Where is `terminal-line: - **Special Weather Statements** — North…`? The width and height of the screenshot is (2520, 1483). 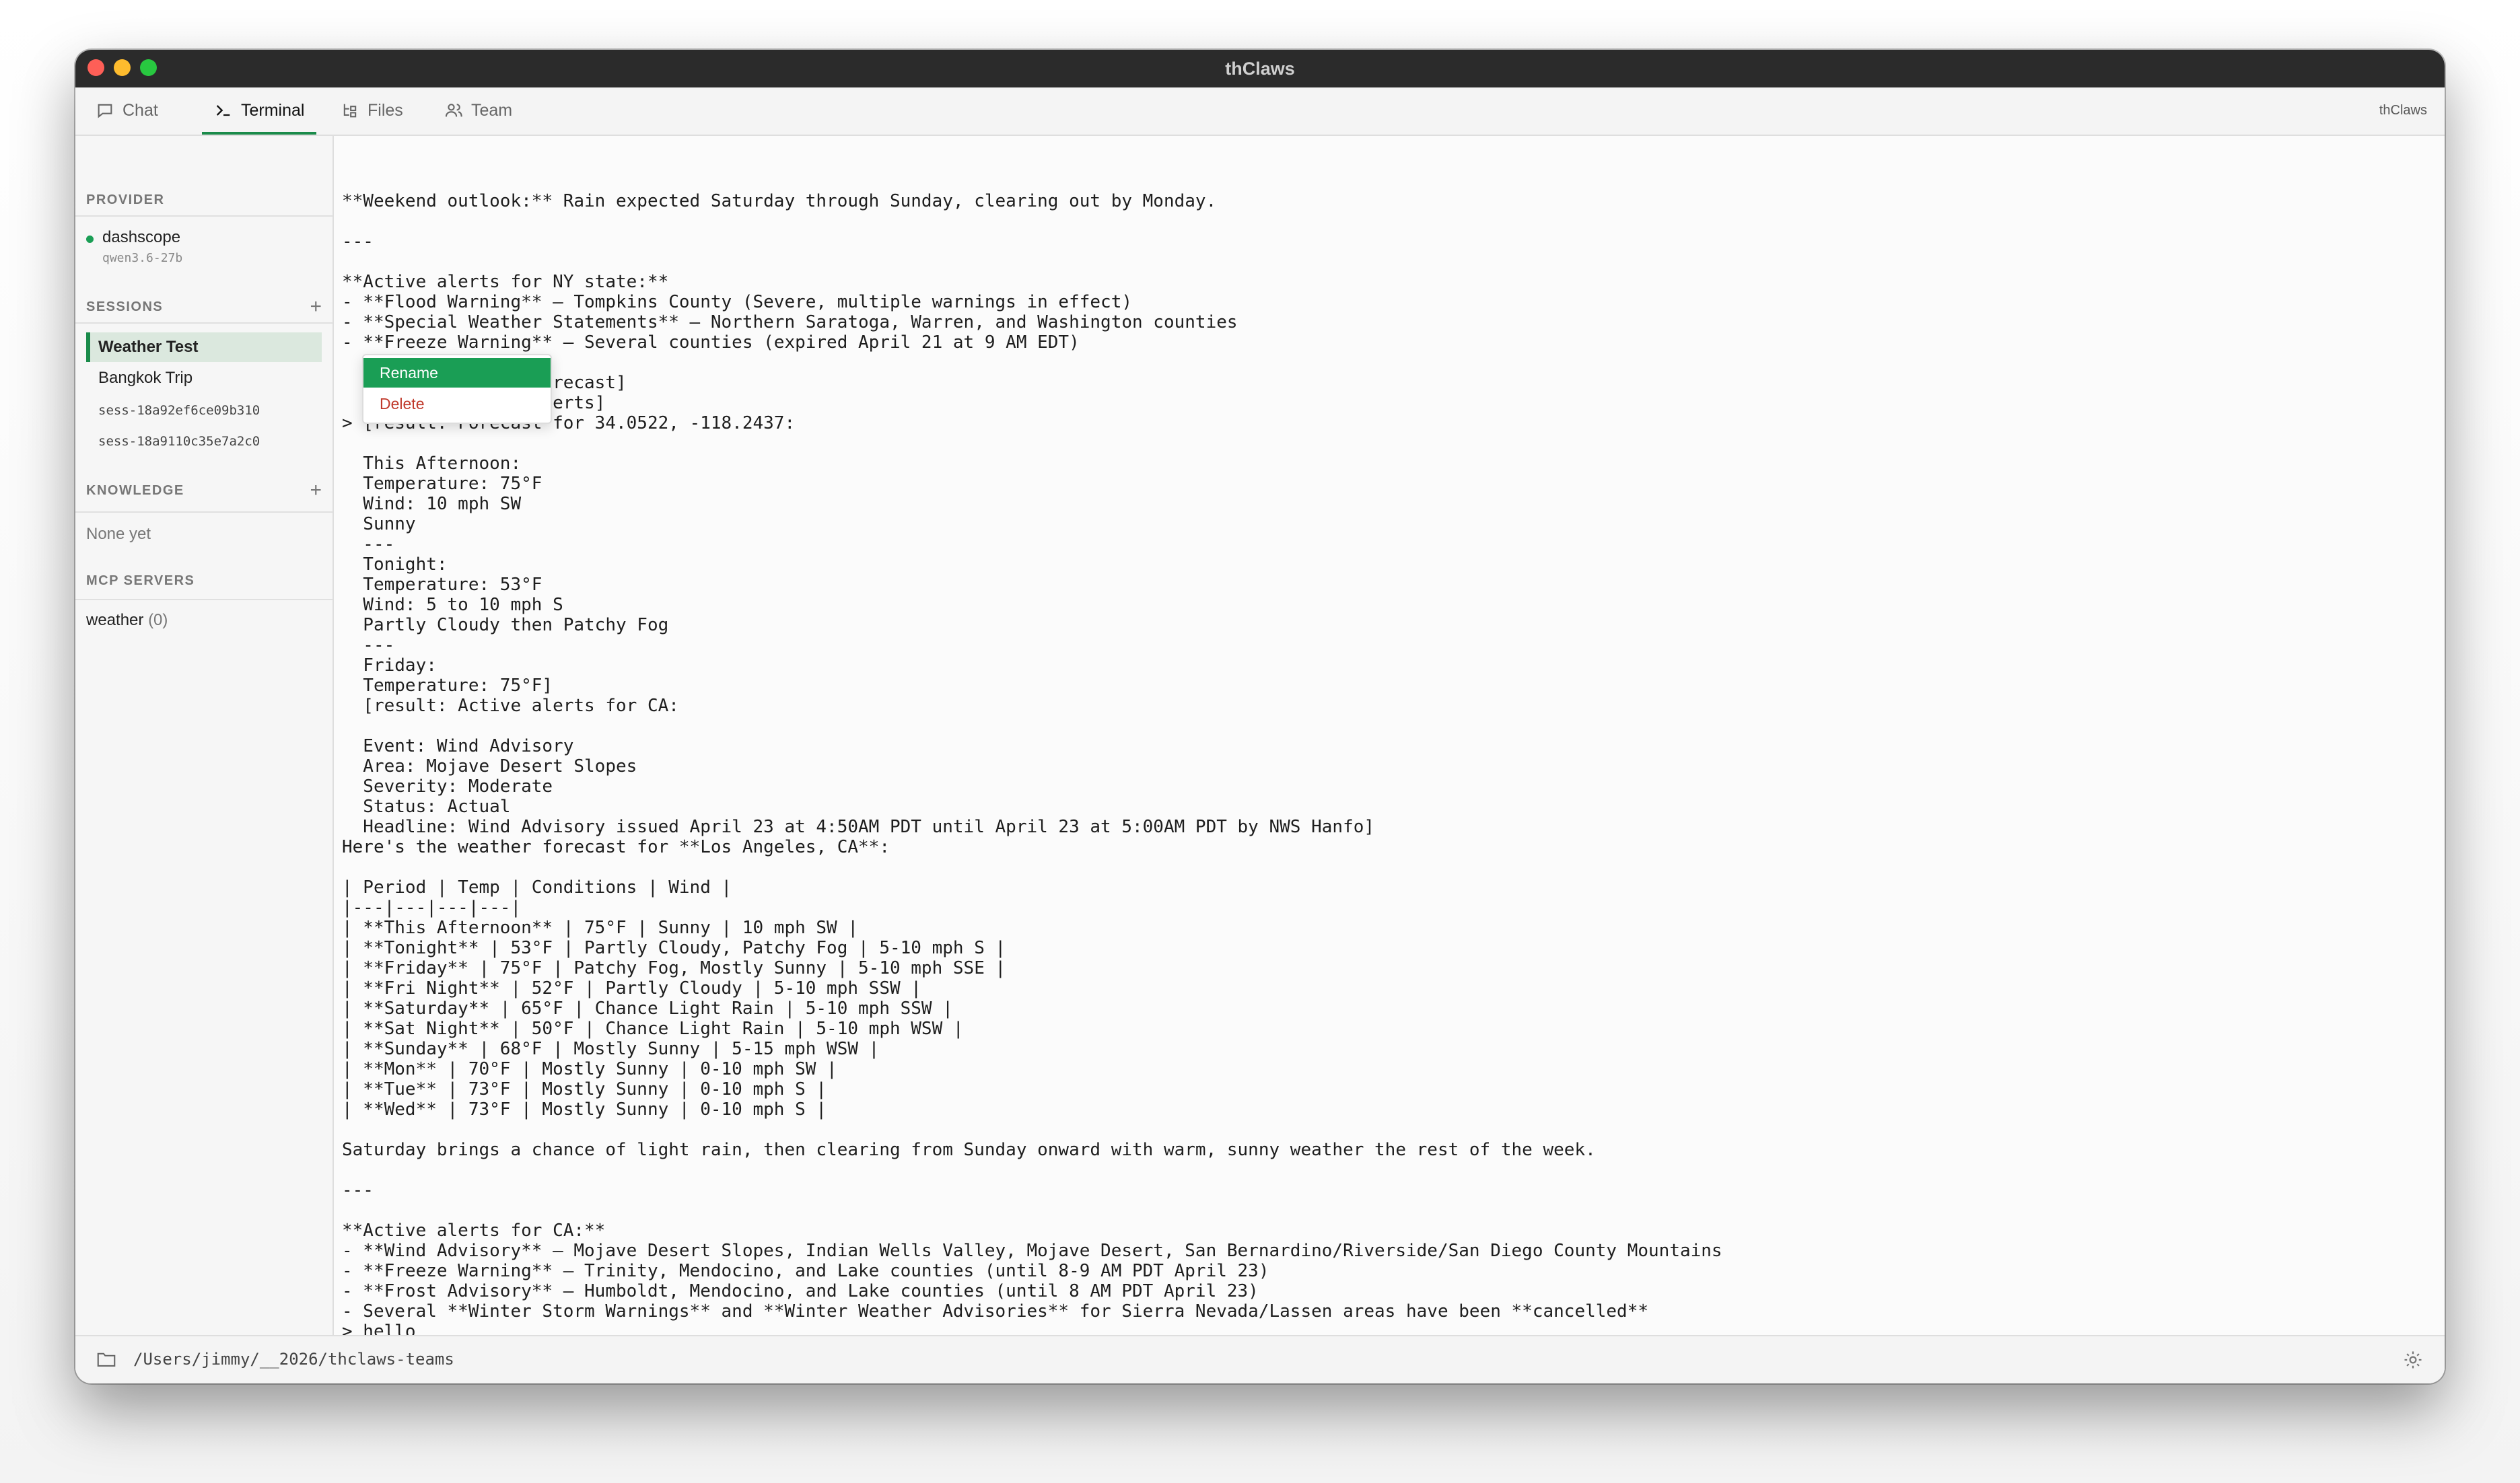
terminal-line: - **Special Weather Statements** — North… is located at coordinates (790, 322).